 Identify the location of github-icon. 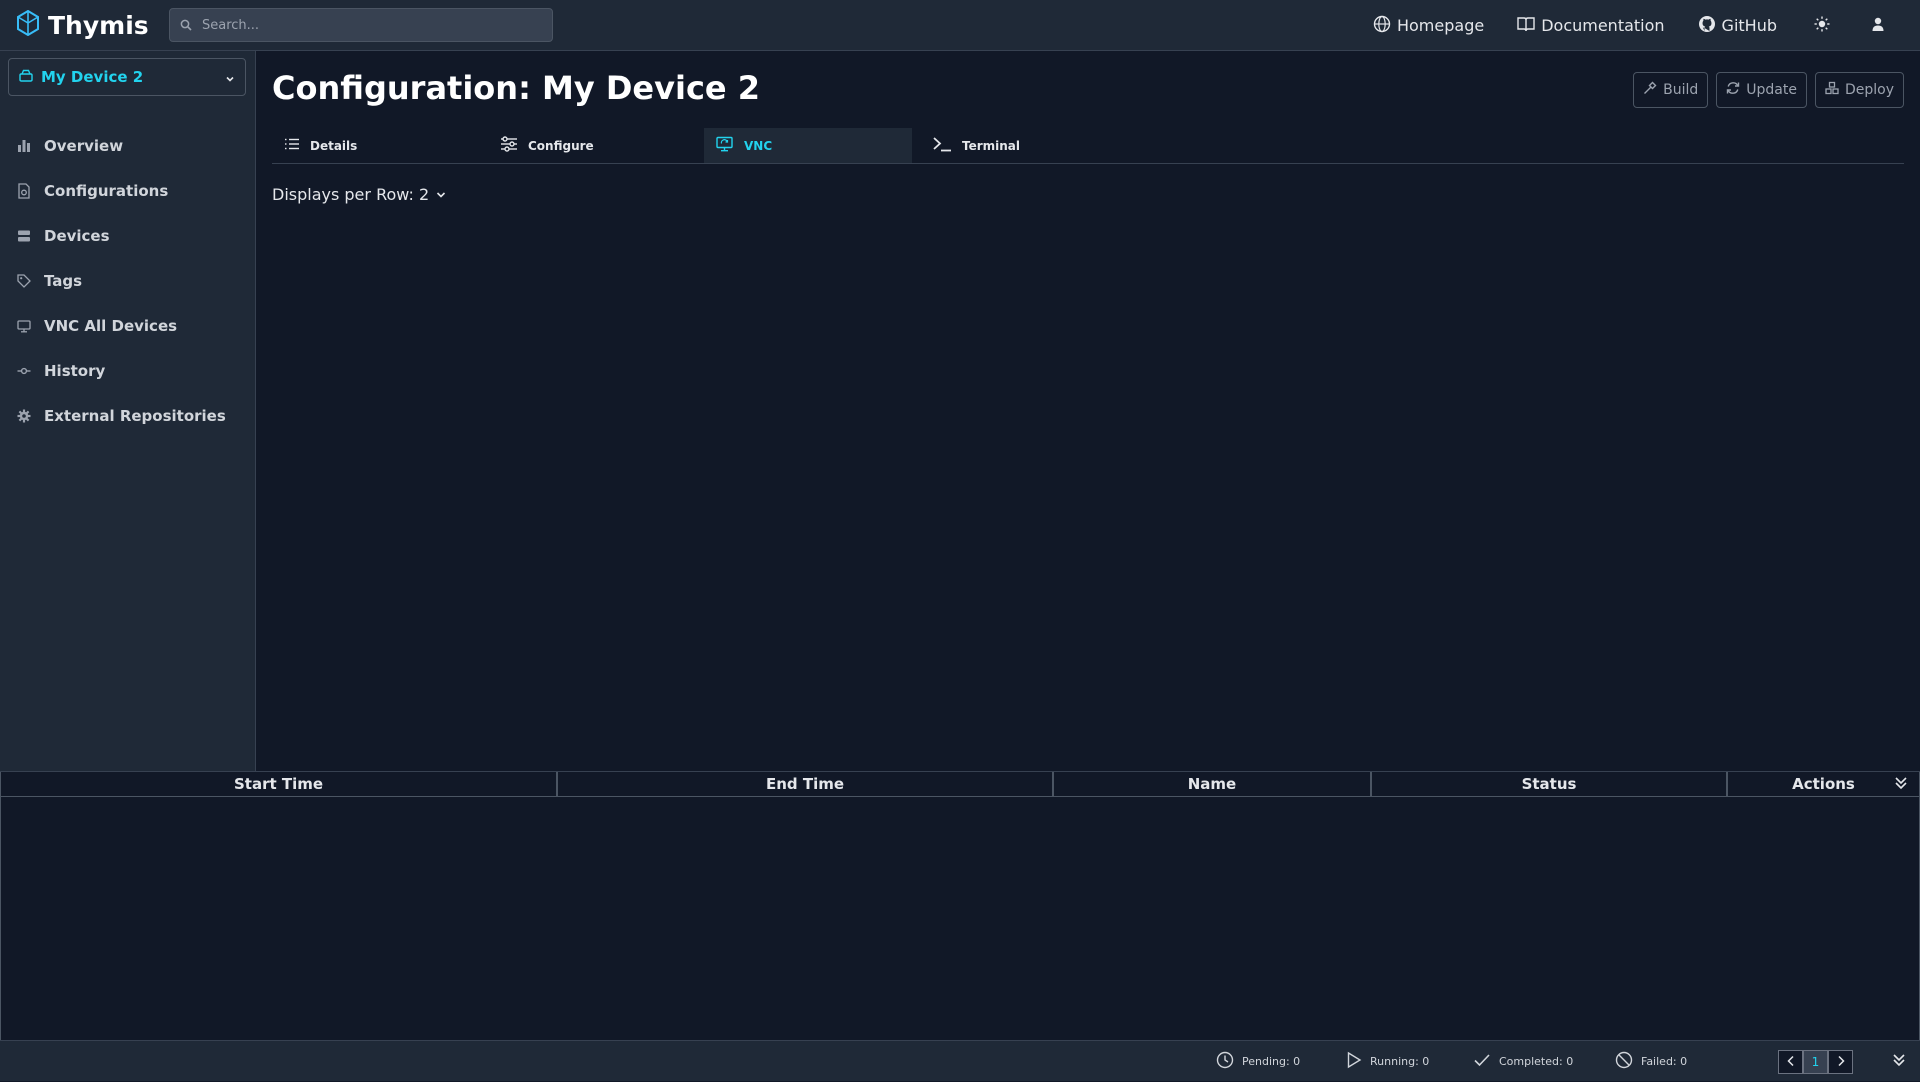
(1707, 26).